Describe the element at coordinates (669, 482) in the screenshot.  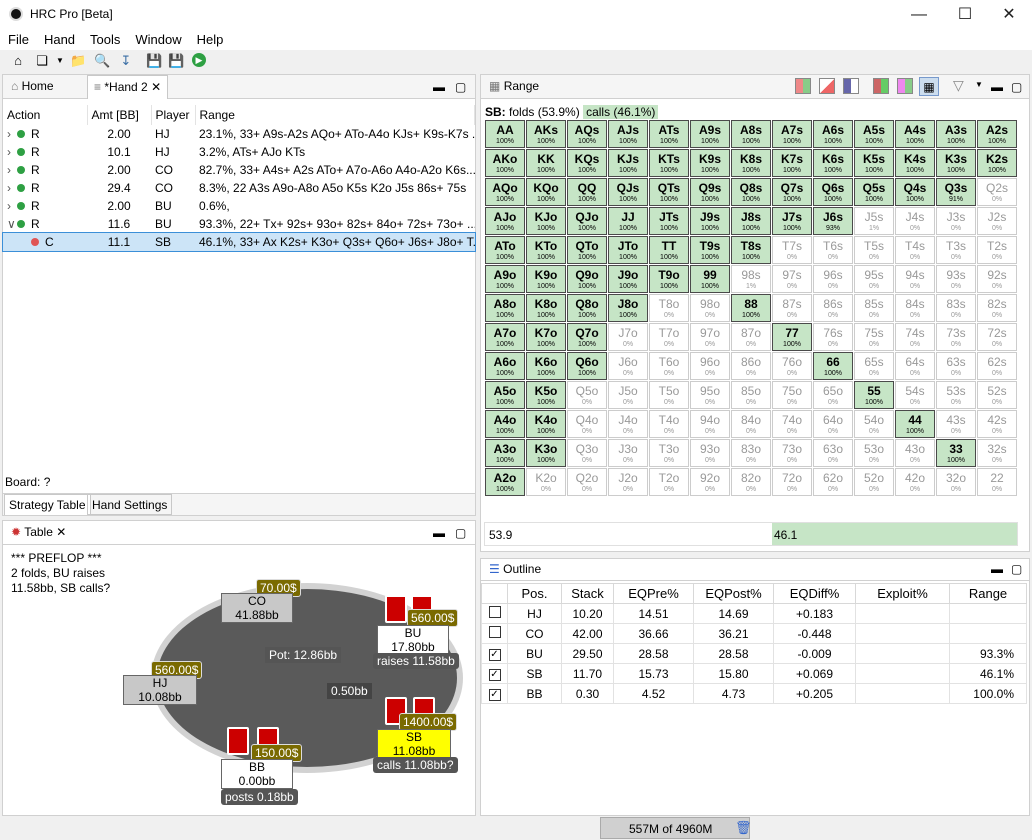
I see `hand-cell: T2o 0%` at that location.